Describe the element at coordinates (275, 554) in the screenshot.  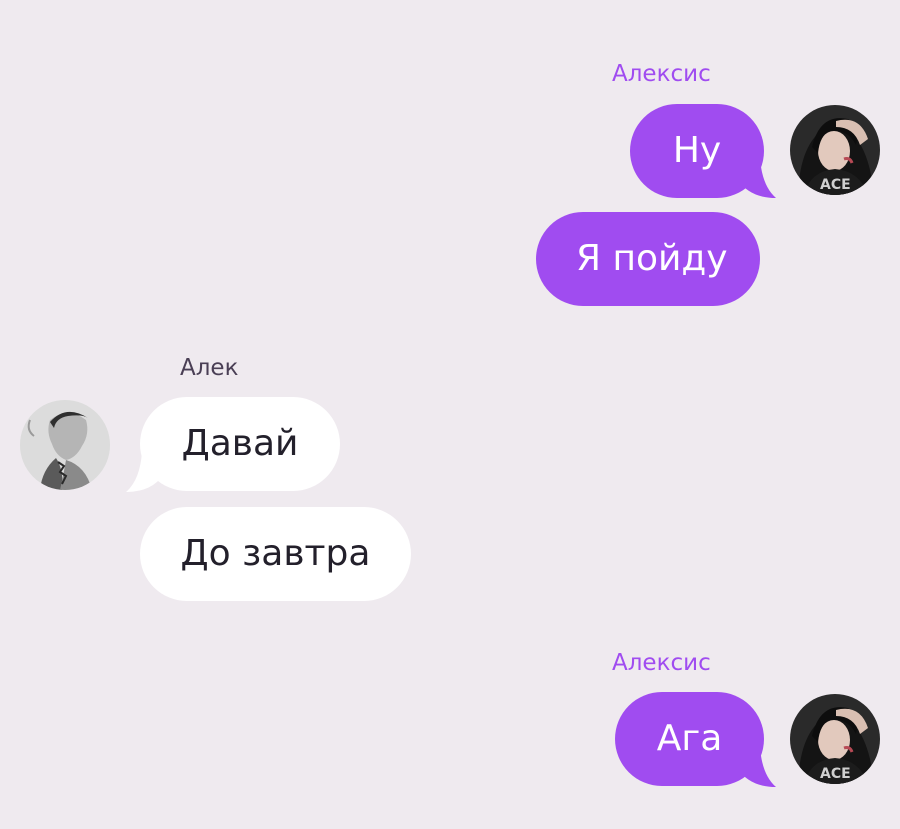
I see `message-bubble: До завтра` at that location.